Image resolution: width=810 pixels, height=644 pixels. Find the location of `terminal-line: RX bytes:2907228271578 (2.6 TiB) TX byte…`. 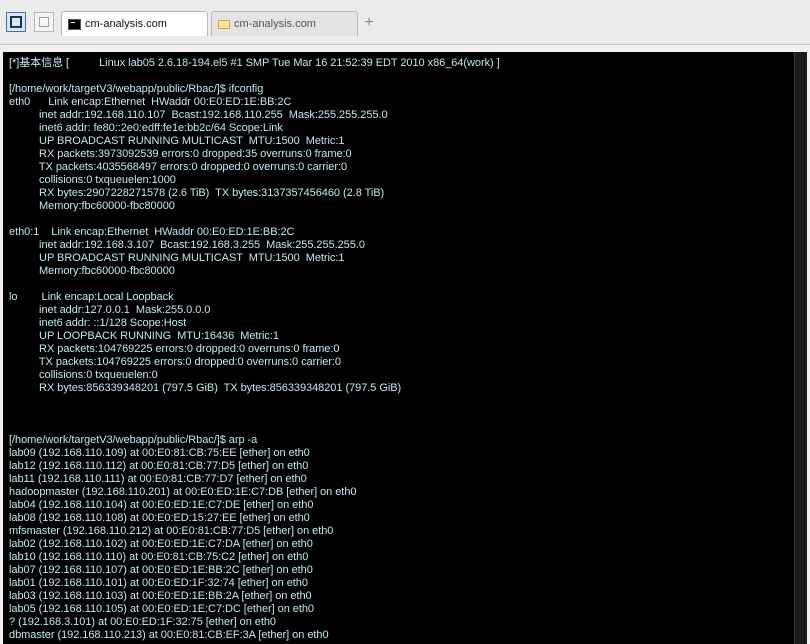

terminal-line: RX bytes:2907228271578 (2.6 TiB) TX byte… is located at coordinates (197, 193).